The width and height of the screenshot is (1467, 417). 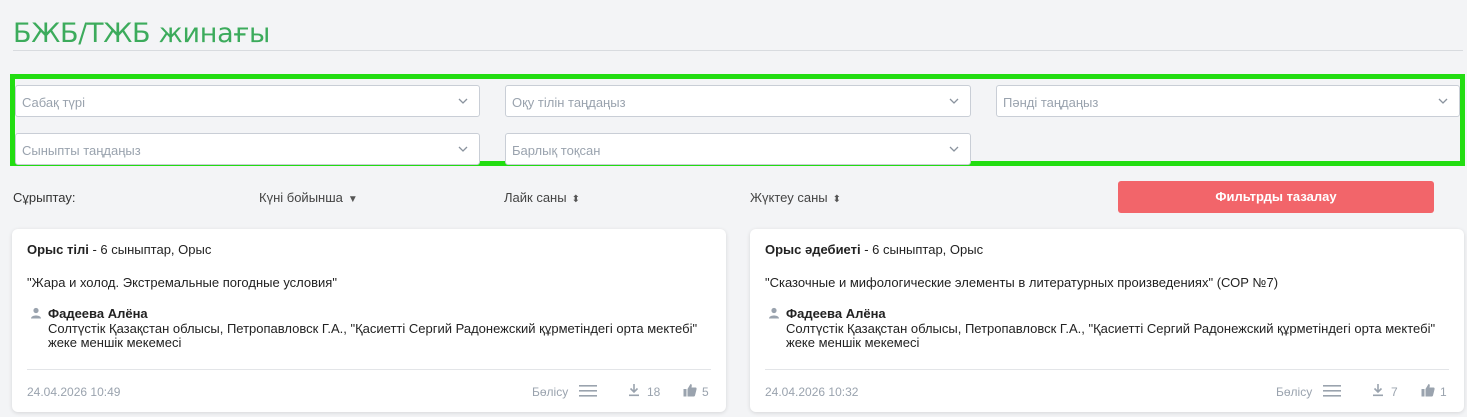 I want to click on caret-down-icon: ▼, so click(x=352, y=199).